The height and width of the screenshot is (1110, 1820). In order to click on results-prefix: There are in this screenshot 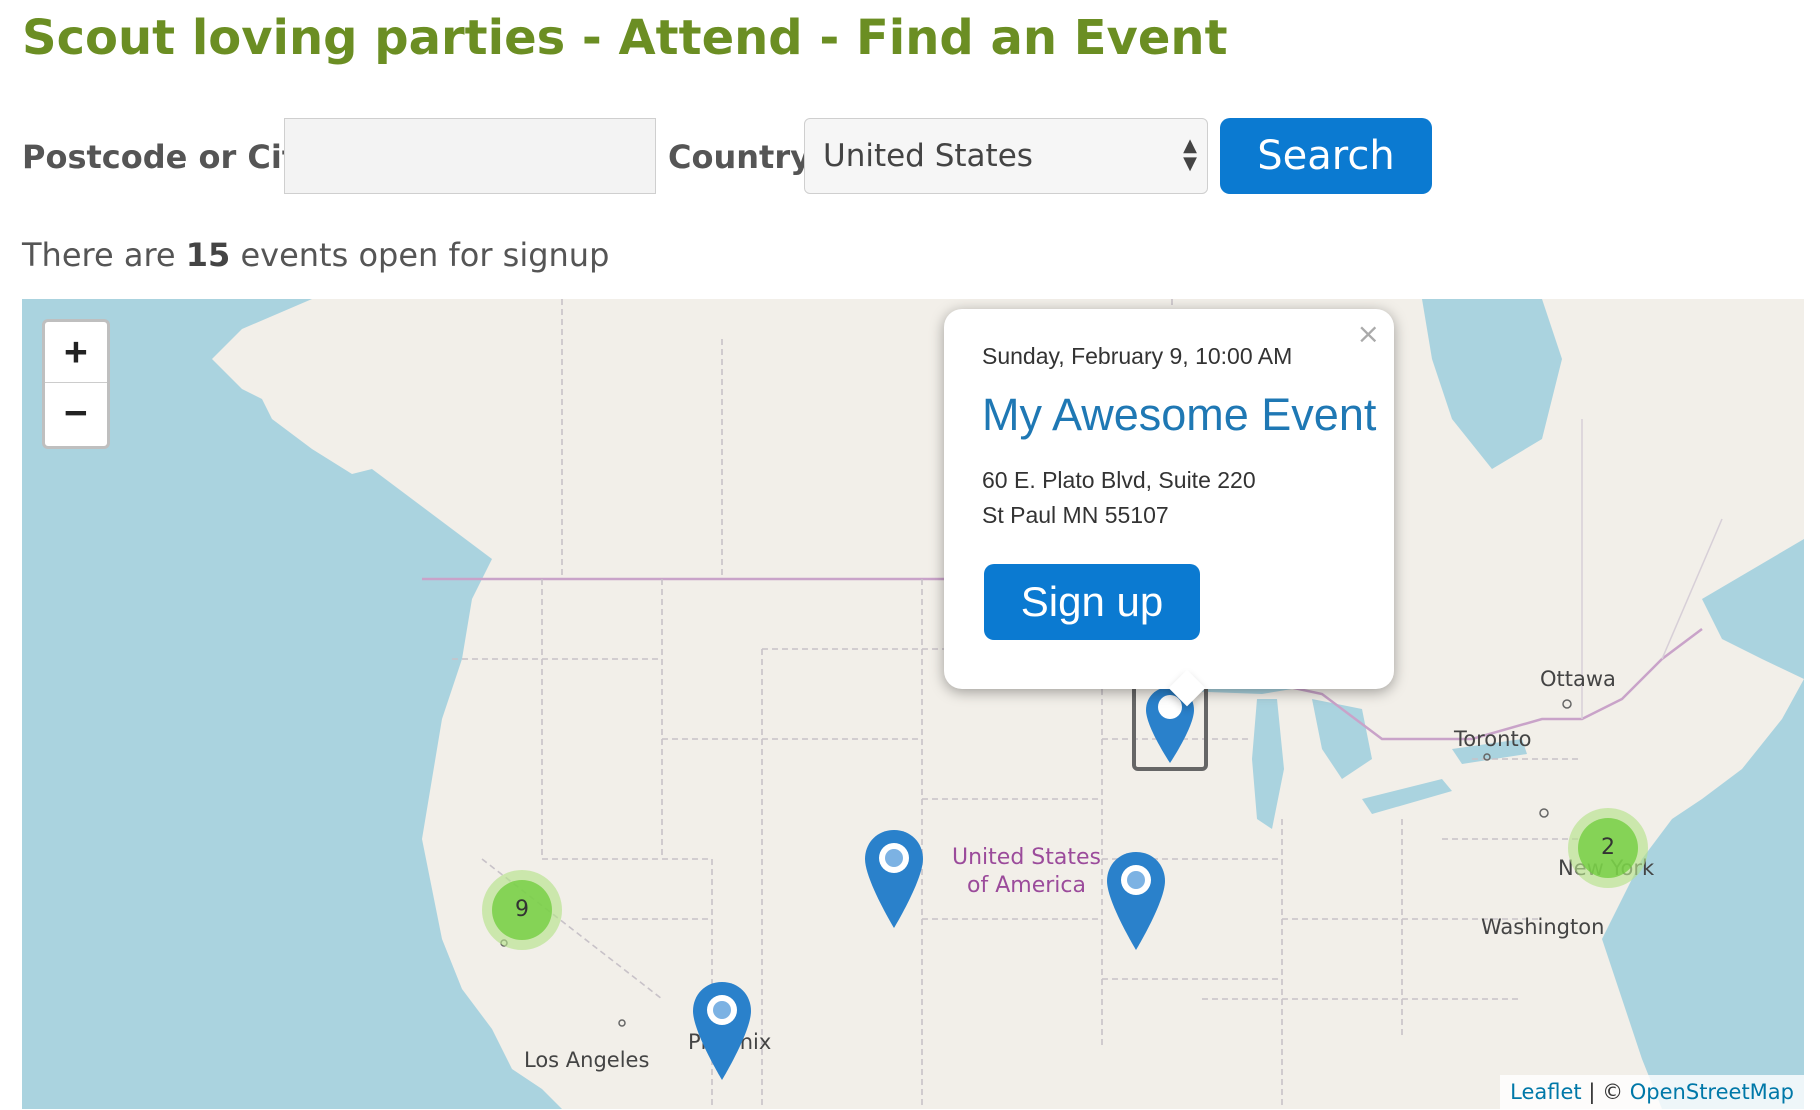, I will do `click(99, 255)`.